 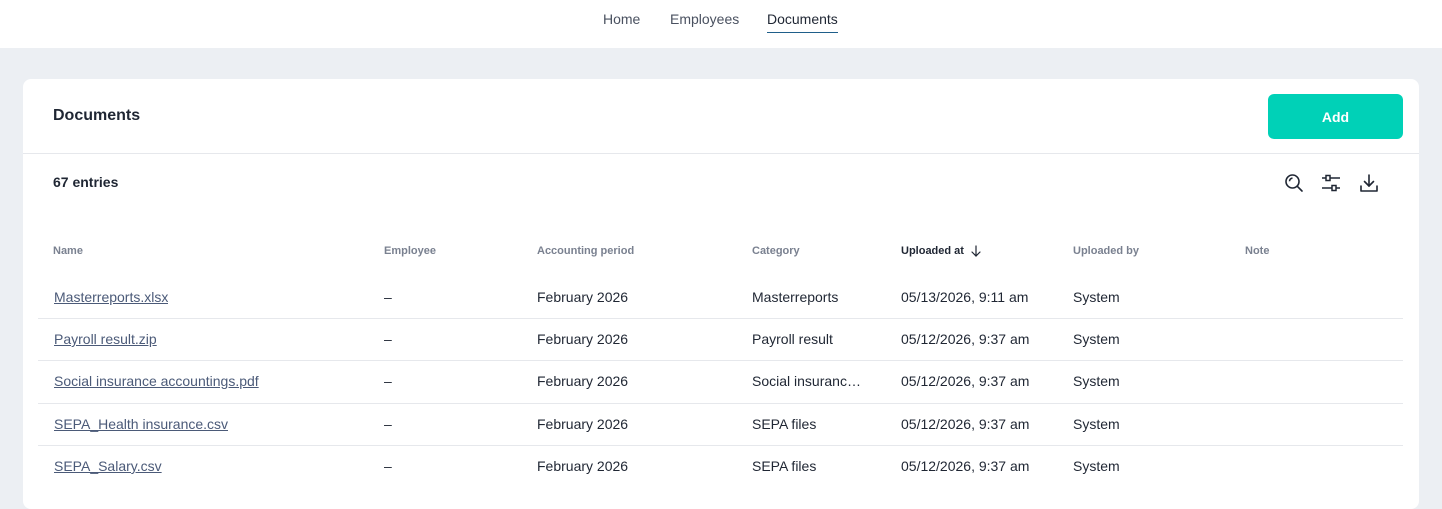 I want to click on download-icon, so click(x=1369, y=183).